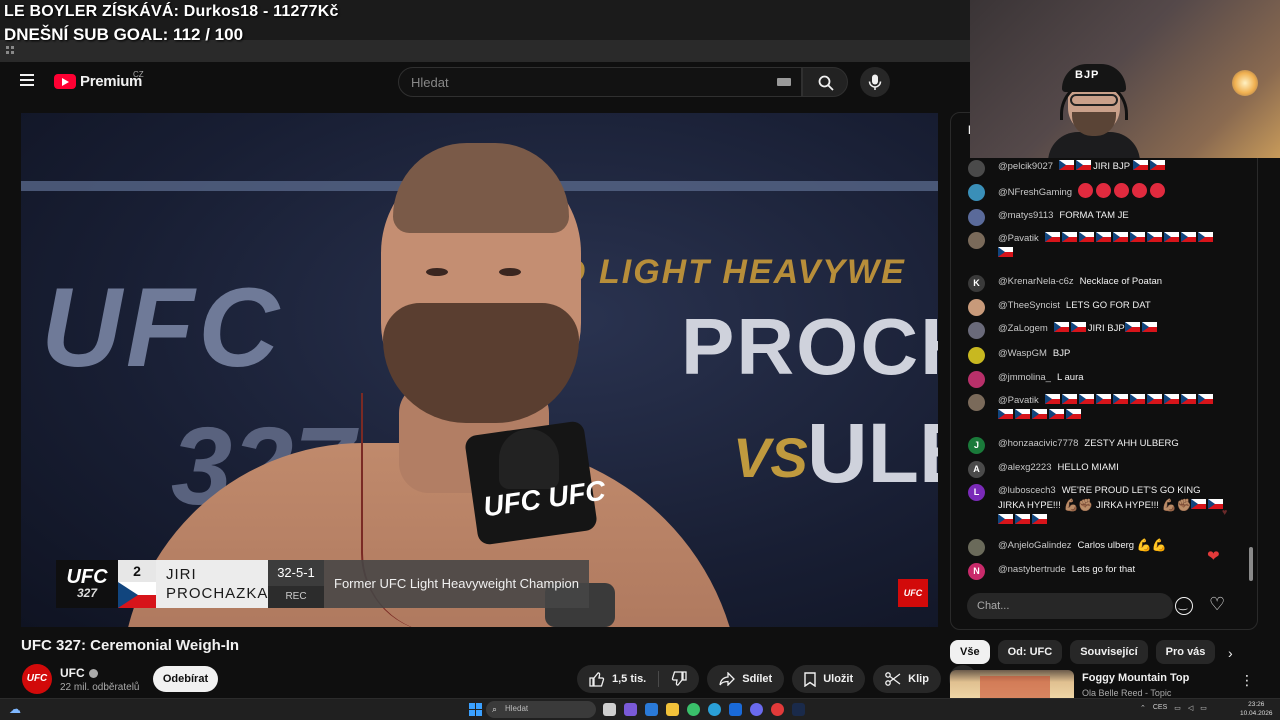  What do you see at coordinates (630, 709) in the screenshot?
I see `widgets-icon` at bounding box center [630, 709].